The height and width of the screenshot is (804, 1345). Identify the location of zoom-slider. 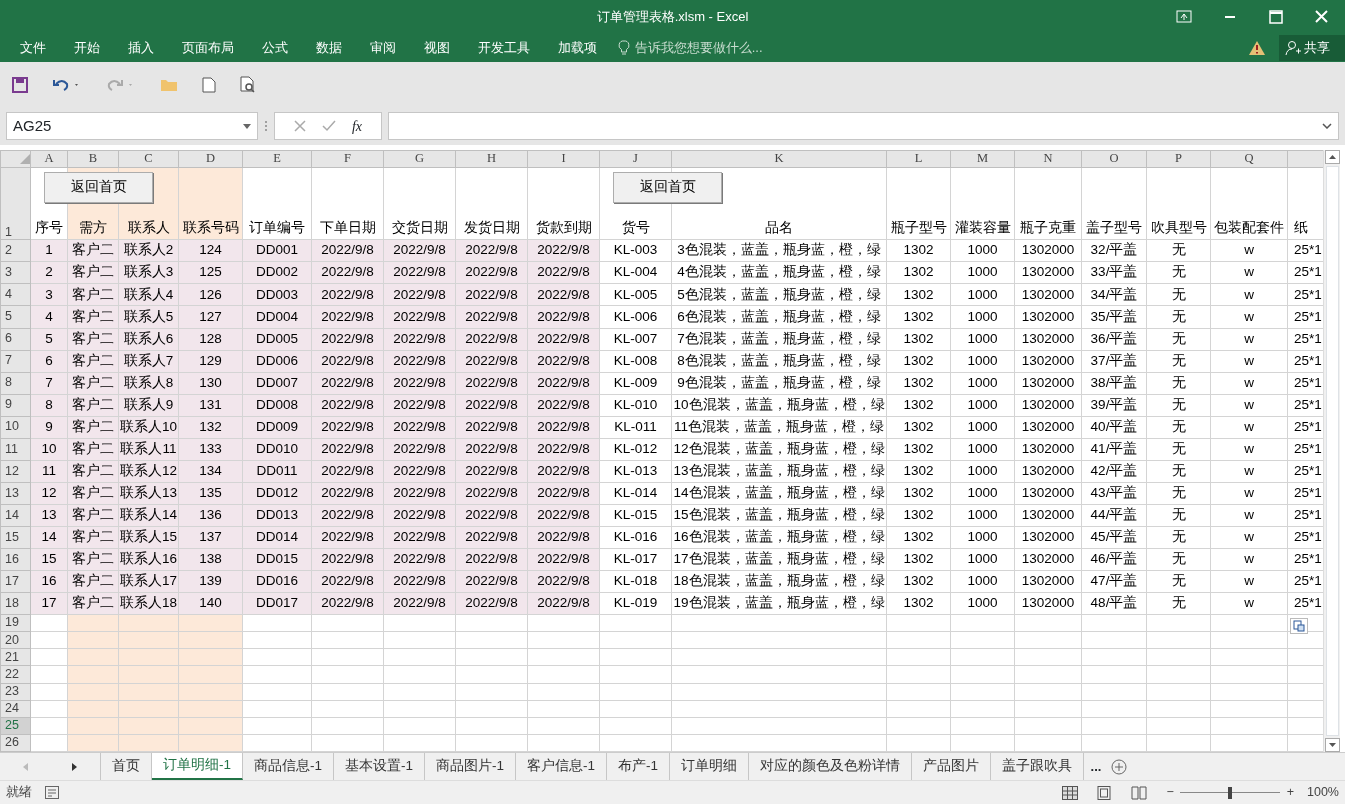
(1230, 792).